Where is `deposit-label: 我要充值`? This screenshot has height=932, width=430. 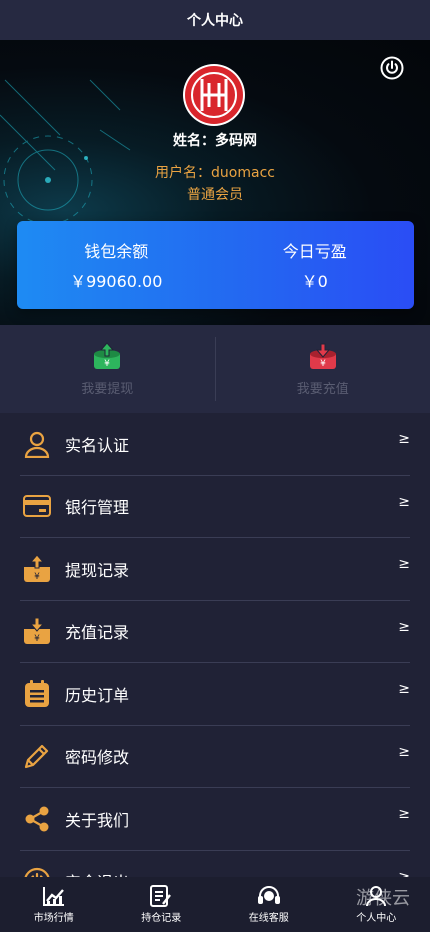 deposit-label: 我要充值 is located at coordinates (322, 389).